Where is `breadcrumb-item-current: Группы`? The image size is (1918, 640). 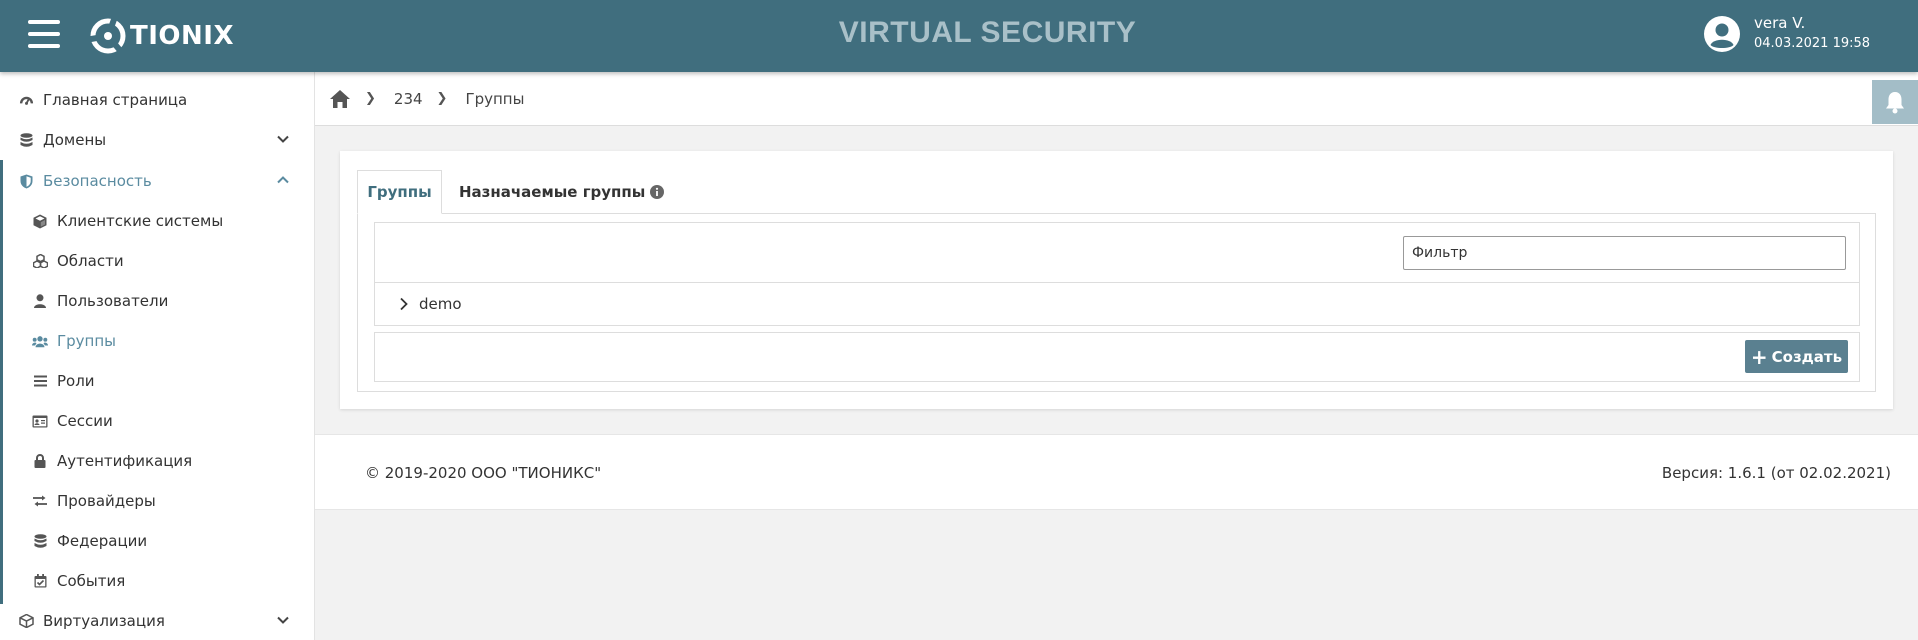 breadcrumb-item-current: Группы is located at coordinates (495, 98).